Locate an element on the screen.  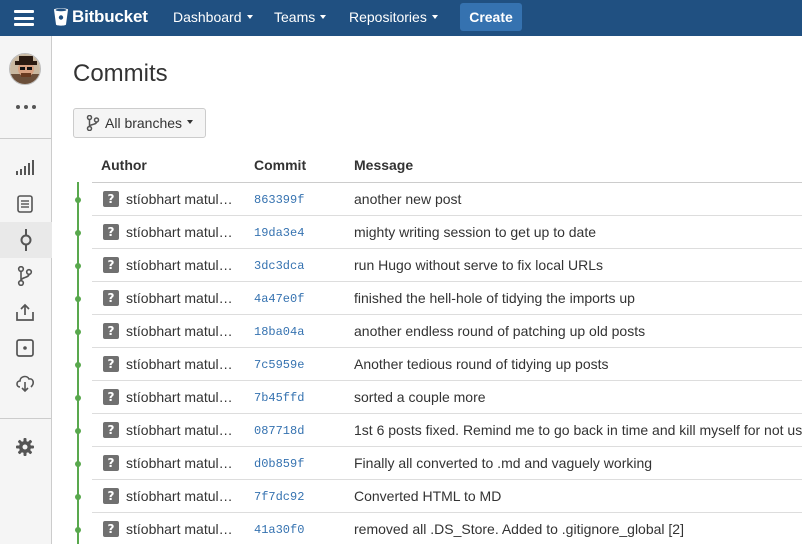
commit-hash-link: d0b859f is located at coordinates (279, 464).